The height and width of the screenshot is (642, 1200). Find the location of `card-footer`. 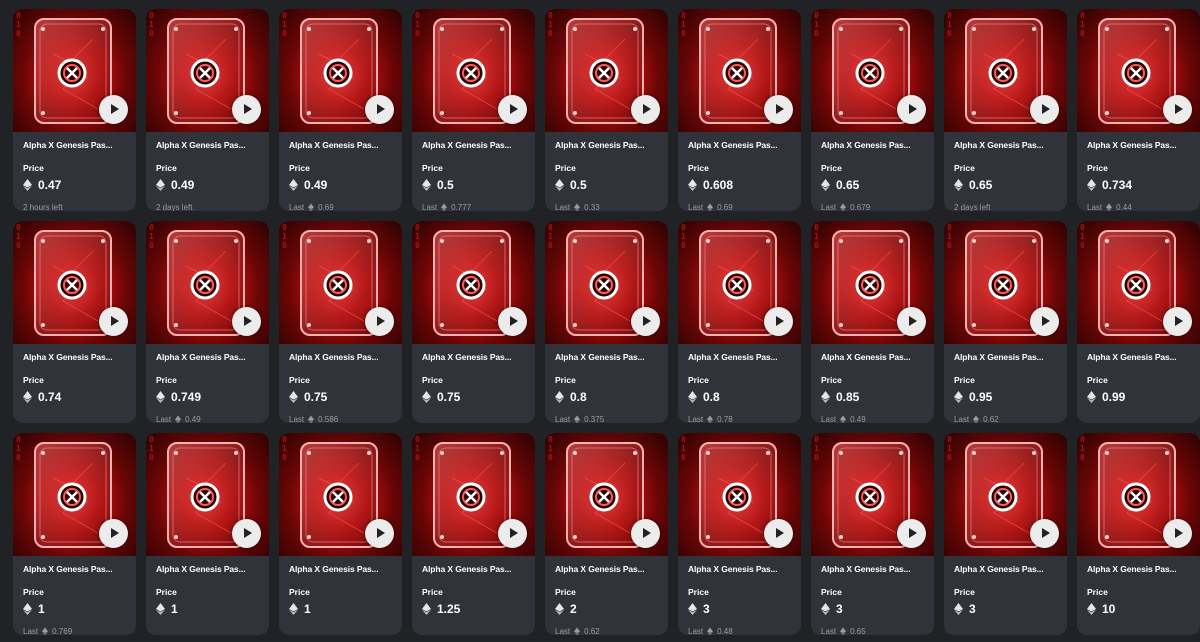

card-footer is located at coordinates (1005, 630).